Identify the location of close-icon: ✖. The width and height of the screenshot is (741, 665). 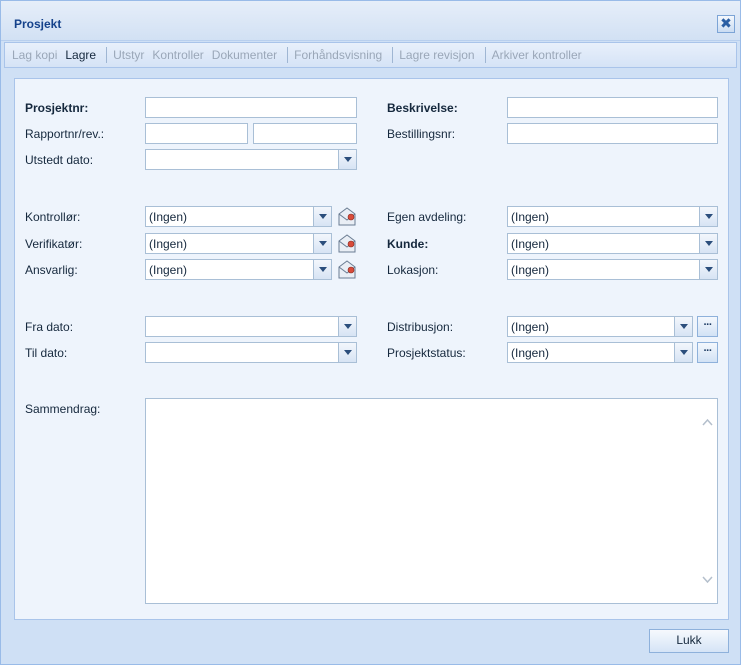
(726, 24).